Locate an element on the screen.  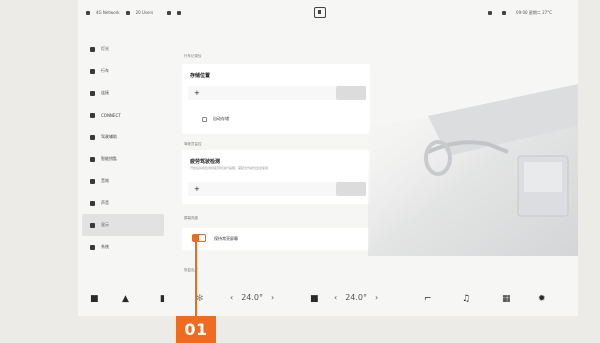
storage-value: + is located at coordinates (197, 93).